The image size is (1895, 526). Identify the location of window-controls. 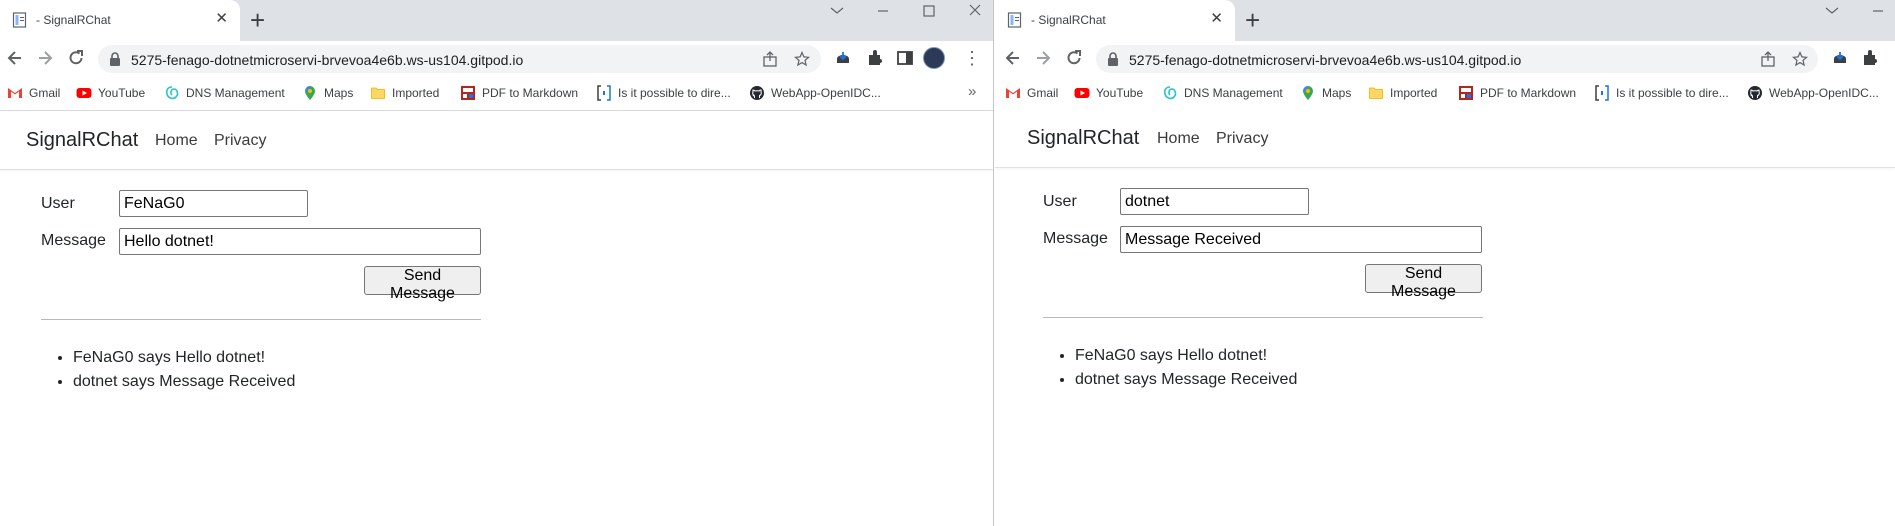
(904, 12).